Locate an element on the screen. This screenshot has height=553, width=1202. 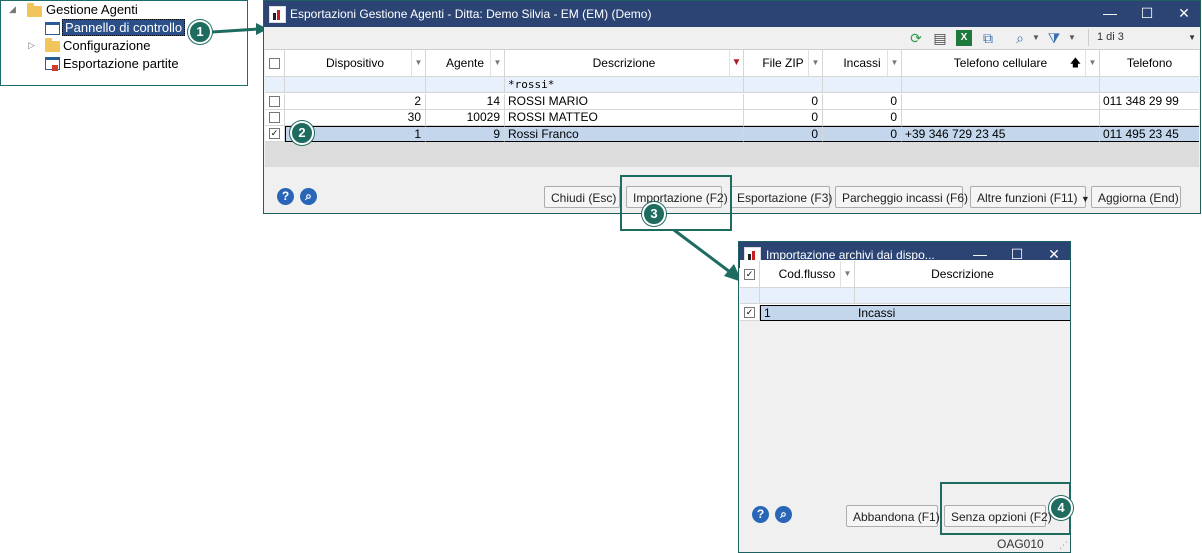
filter-telefono-cellulare is located at coordinates (1001, 85).